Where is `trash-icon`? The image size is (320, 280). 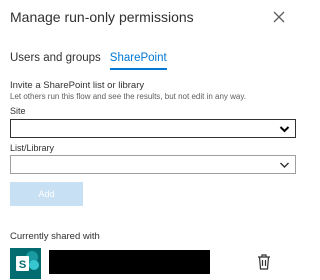 trash-icon is located at coordinates (264, 262).